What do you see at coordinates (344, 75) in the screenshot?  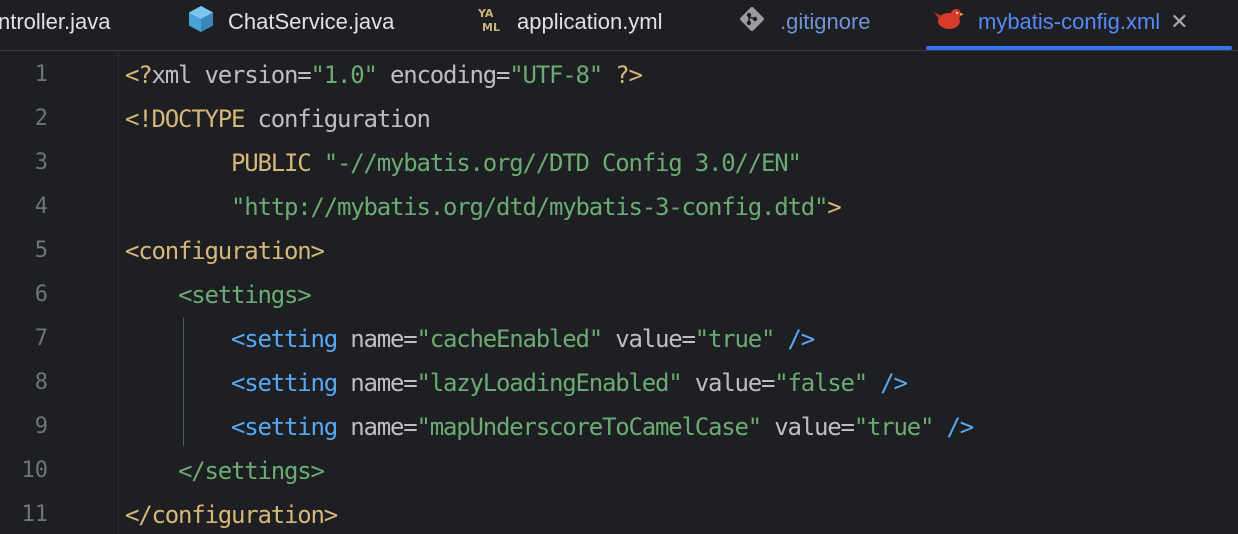 I see `attr-value: "1.0"` at bounding box center [344, 75].